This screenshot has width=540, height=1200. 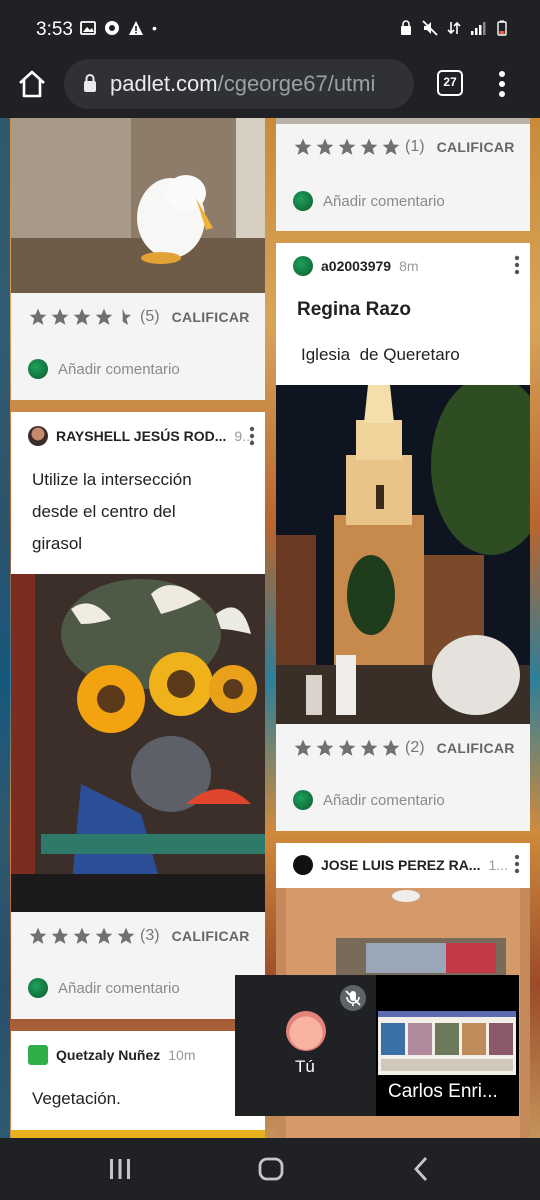 I want to click on android-nav-bar, so click(x=270, y=1169).